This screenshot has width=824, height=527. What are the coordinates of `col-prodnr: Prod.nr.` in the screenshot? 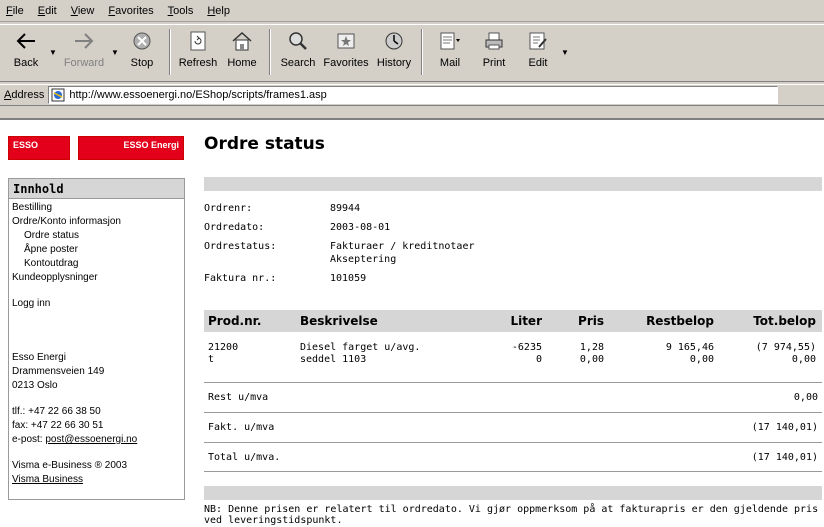 It's located at (235, 321).